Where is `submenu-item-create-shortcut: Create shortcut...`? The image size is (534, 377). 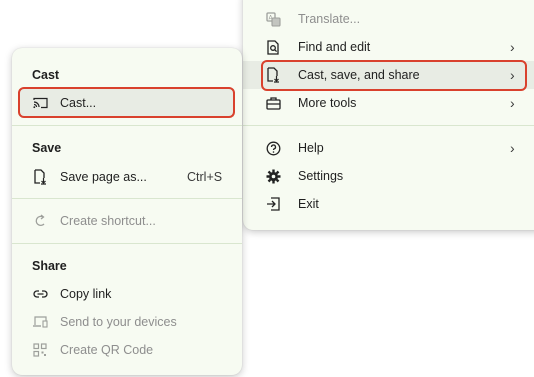
submenu-item-create-shortcut: Create shortcut... is located at coordinates (127, 221).